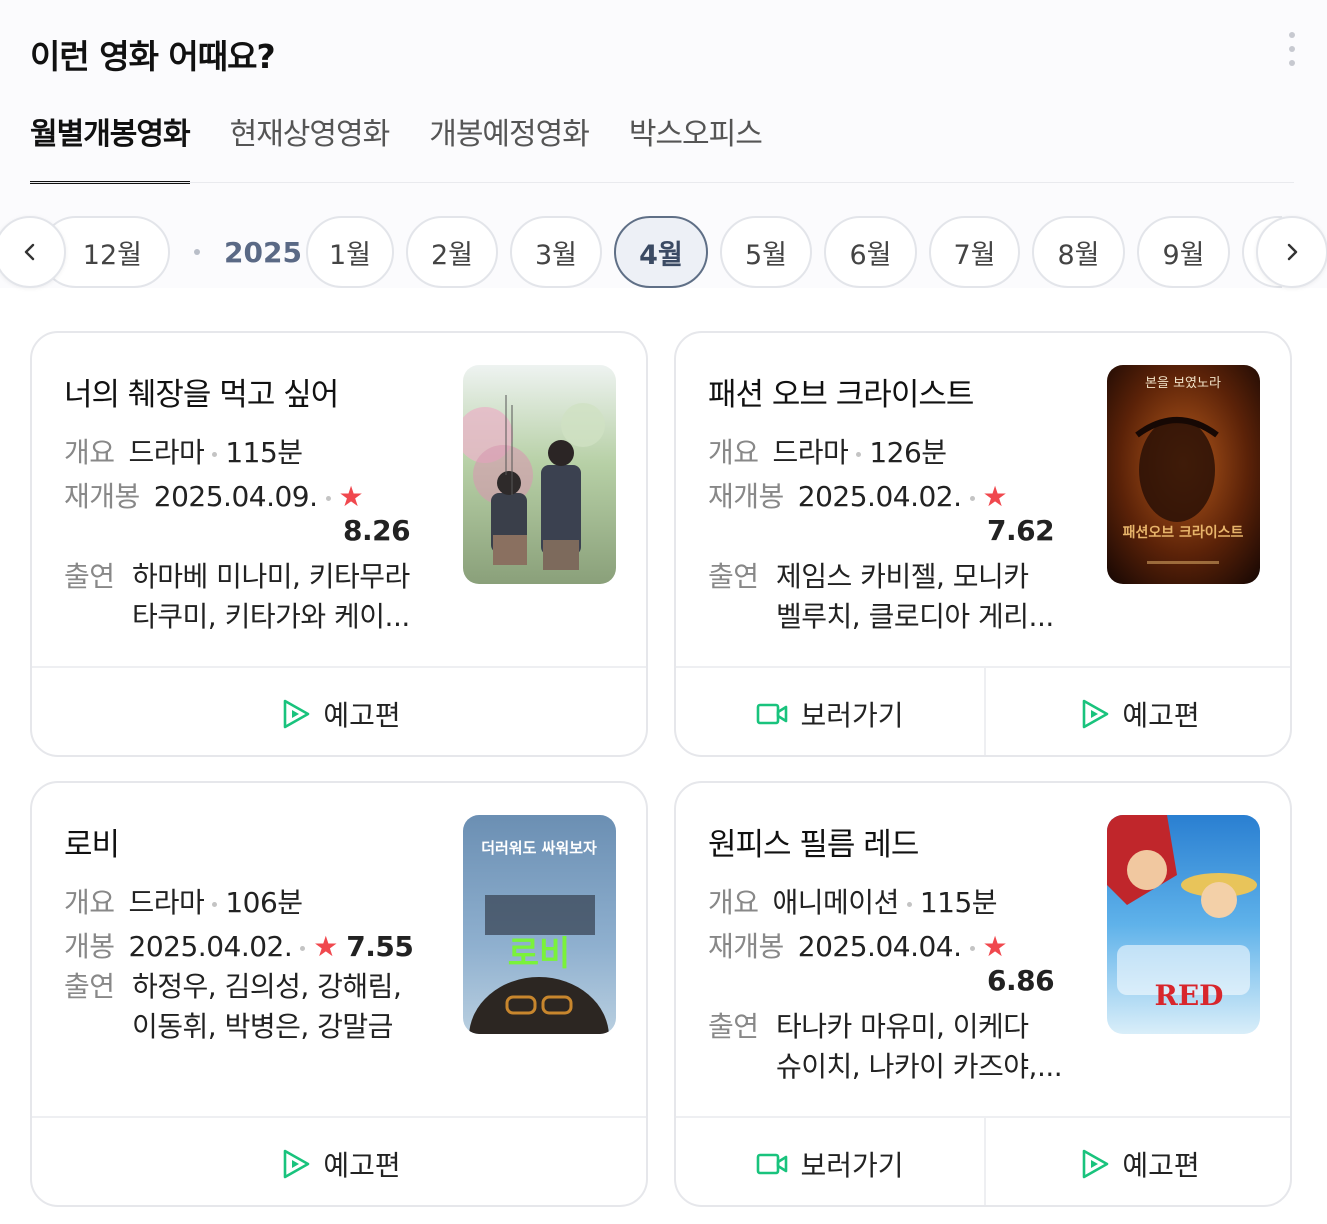 The height and width of the screenshot is (1224, 1327). What do you see at coordinates (201, 391) in the screenshot?
I see `movie-title: 너의 췌장을 먹고 싶어` at bounding box center [201, 391].